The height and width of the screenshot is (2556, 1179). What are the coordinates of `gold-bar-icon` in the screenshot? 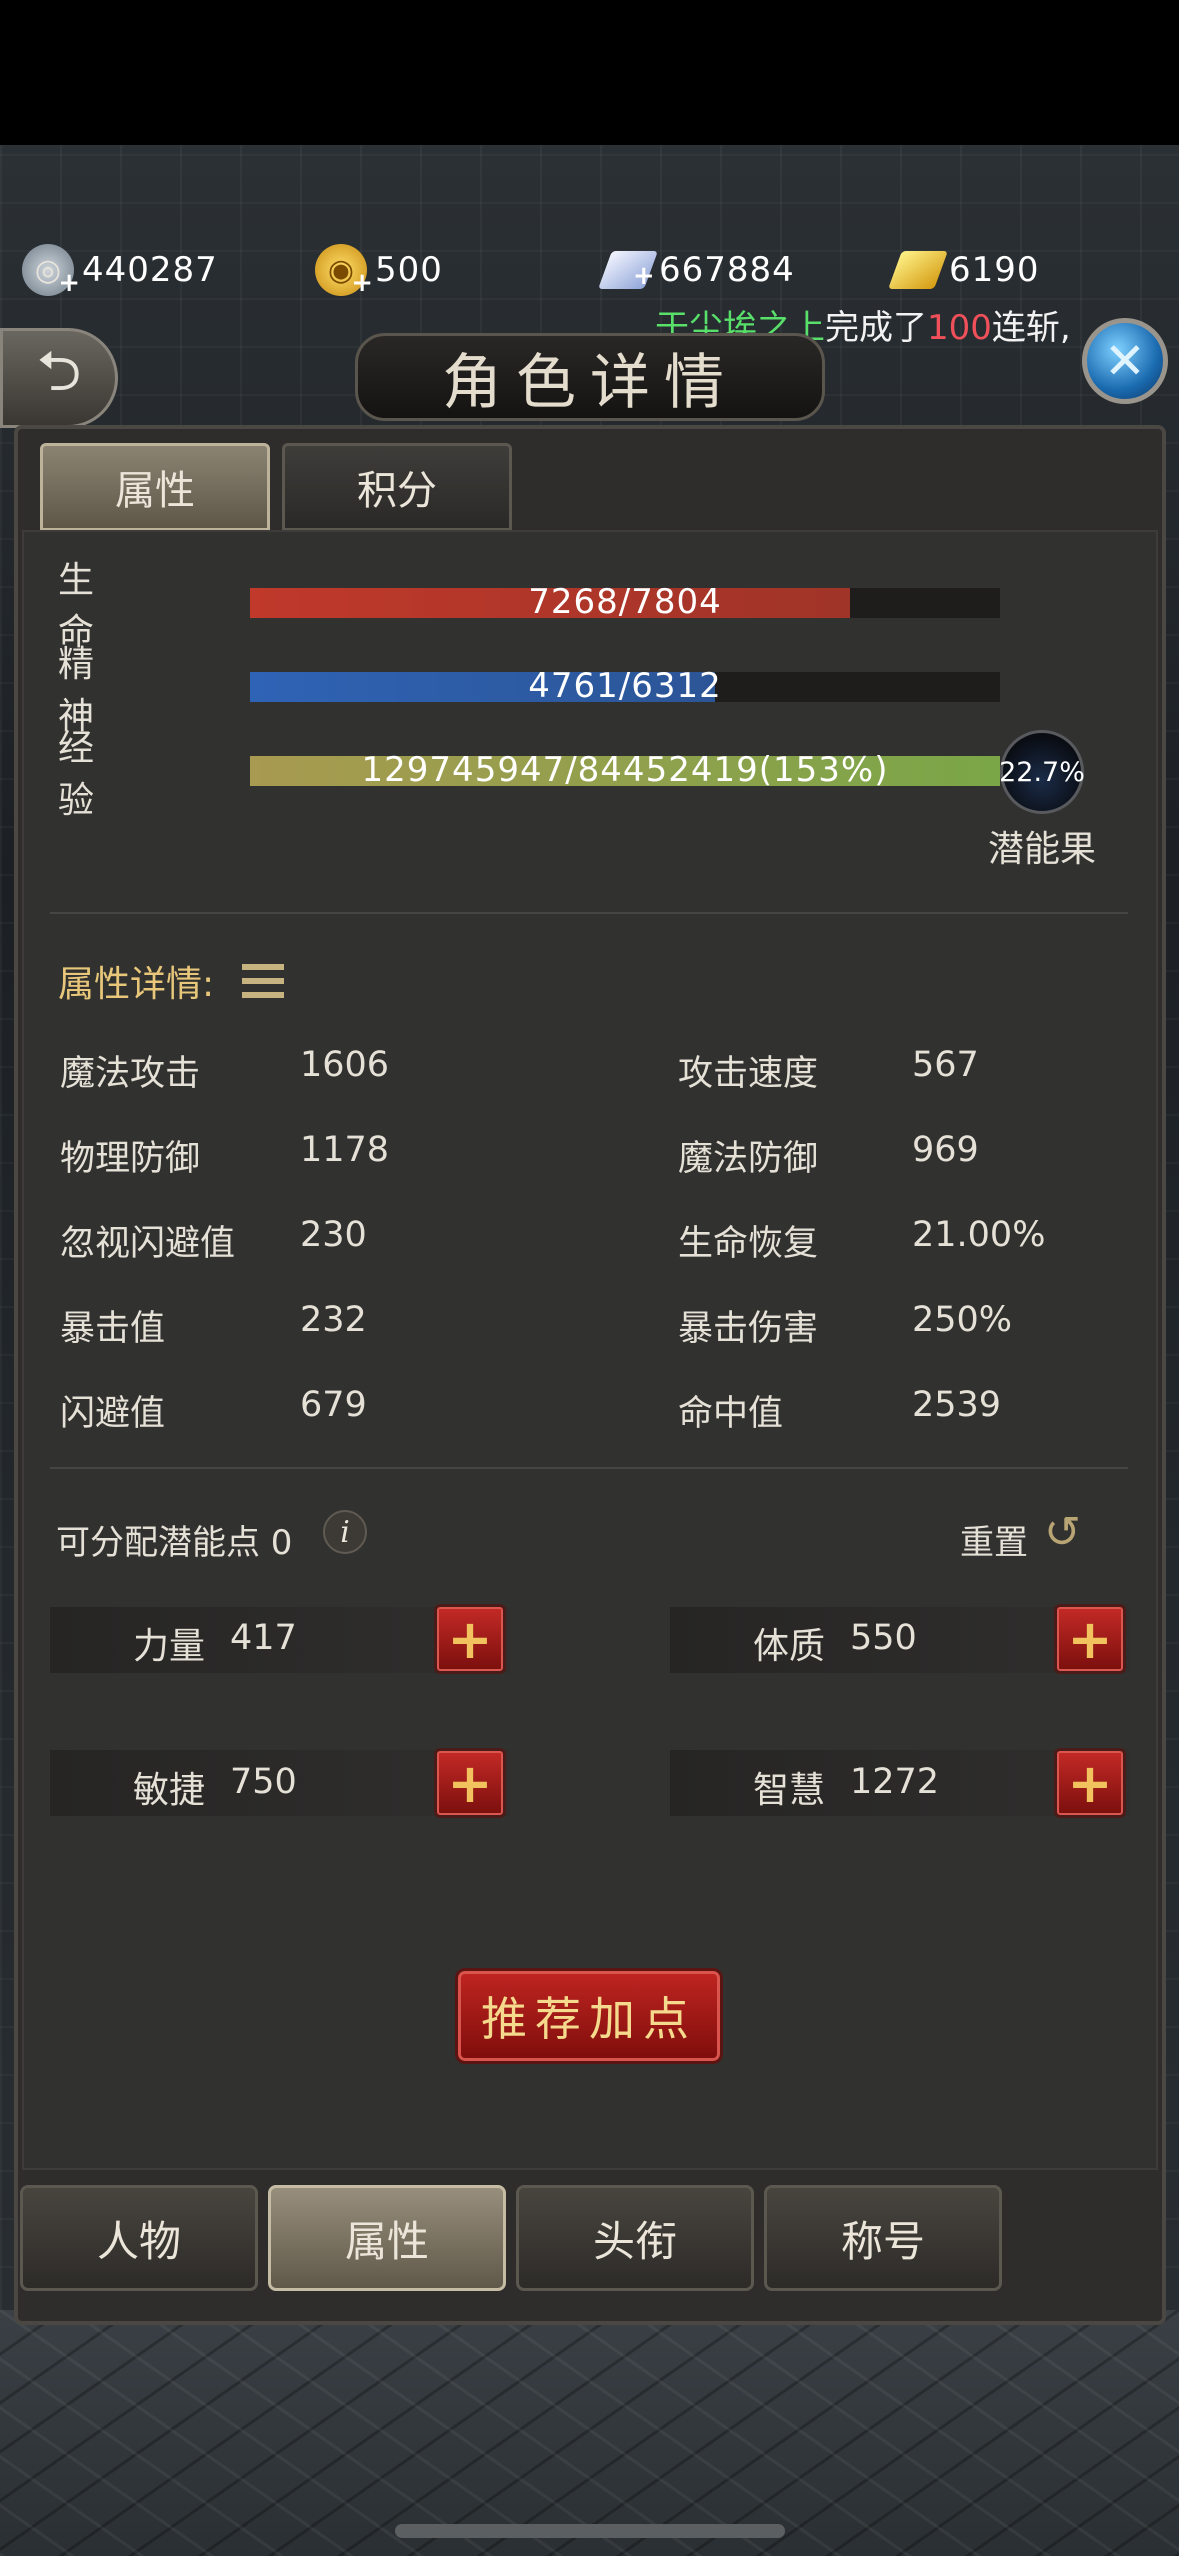 It's located at (918, 270).